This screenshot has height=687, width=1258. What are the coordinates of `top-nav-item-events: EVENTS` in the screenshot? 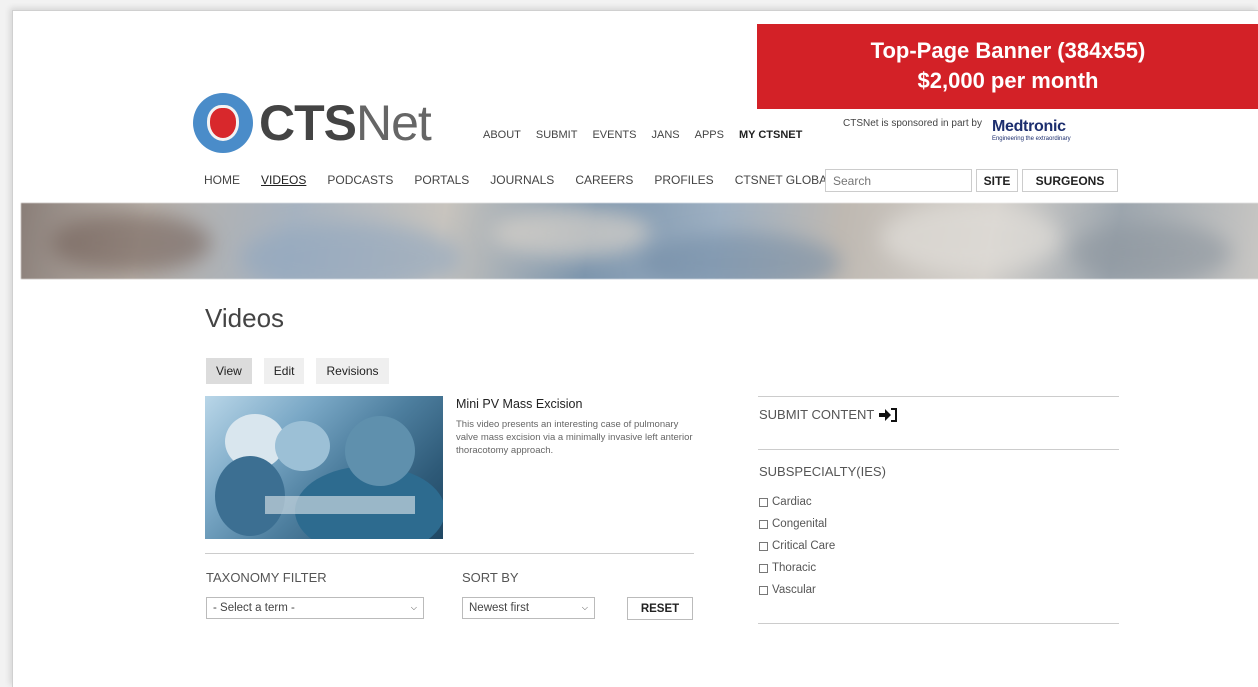 It's located at (614, 135).